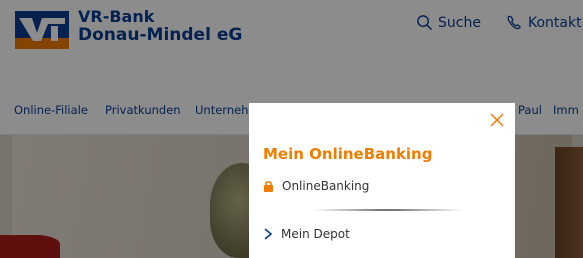  I want to click on close-icon, so click(497, 120).